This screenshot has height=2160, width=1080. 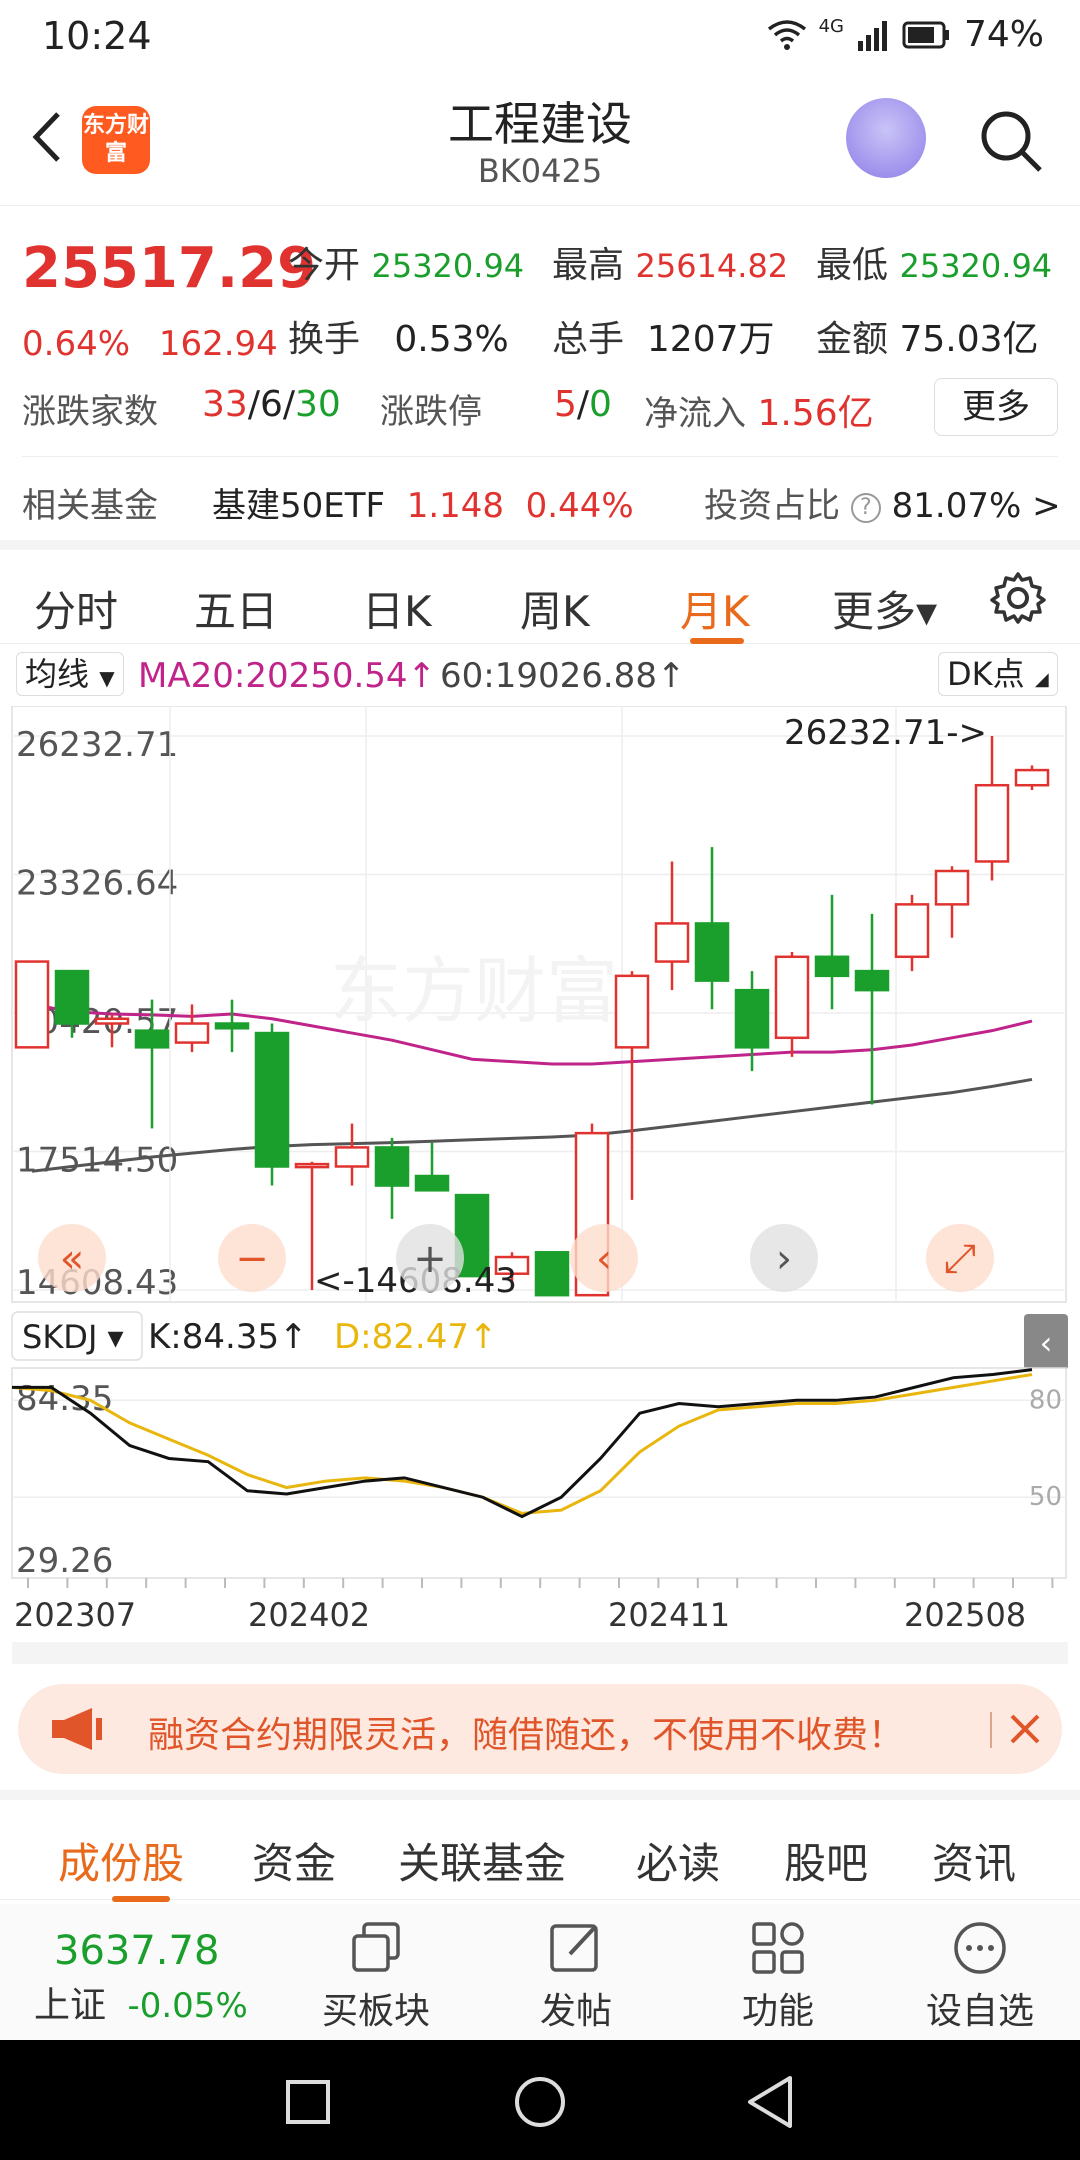 I want to click on tab-funds-flow: 资金, so click(x=294, y=1860).